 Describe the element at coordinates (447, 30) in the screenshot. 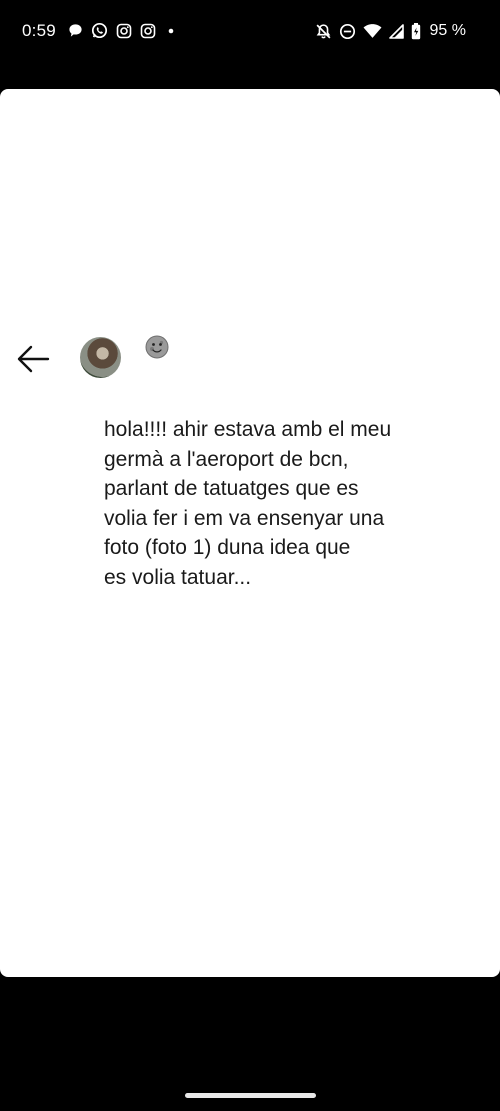

I see `battery-percent: 95 %` at that location.